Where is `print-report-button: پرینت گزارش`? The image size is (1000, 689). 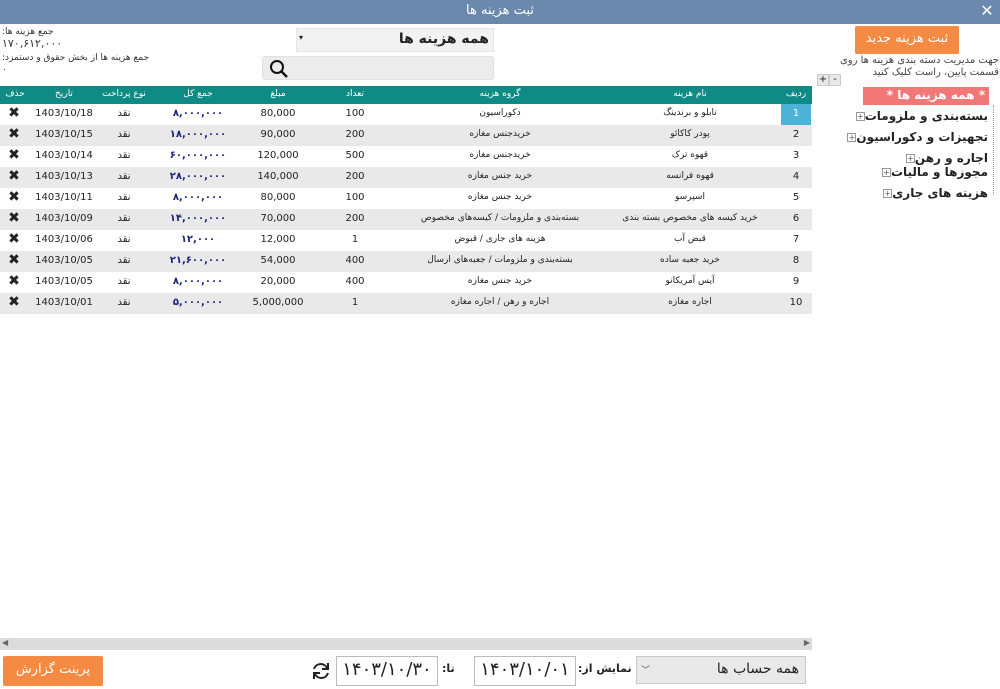
print-report-button: پرینت گزارش is located at coordinates (53, 671).